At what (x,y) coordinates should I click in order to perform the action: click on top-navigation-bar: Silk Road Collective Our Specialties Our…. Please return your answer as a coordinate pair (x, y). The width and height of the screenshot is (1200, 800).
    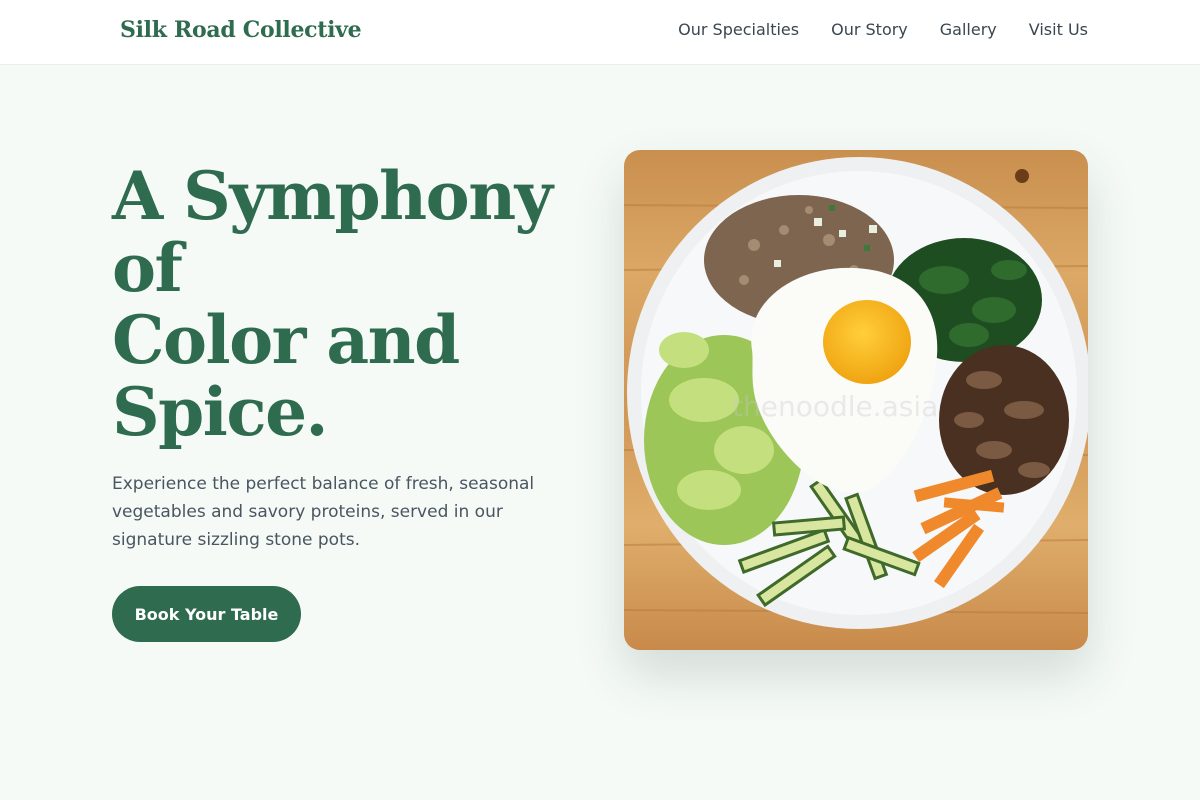
    Looking at the image, I should click on (600, 32).